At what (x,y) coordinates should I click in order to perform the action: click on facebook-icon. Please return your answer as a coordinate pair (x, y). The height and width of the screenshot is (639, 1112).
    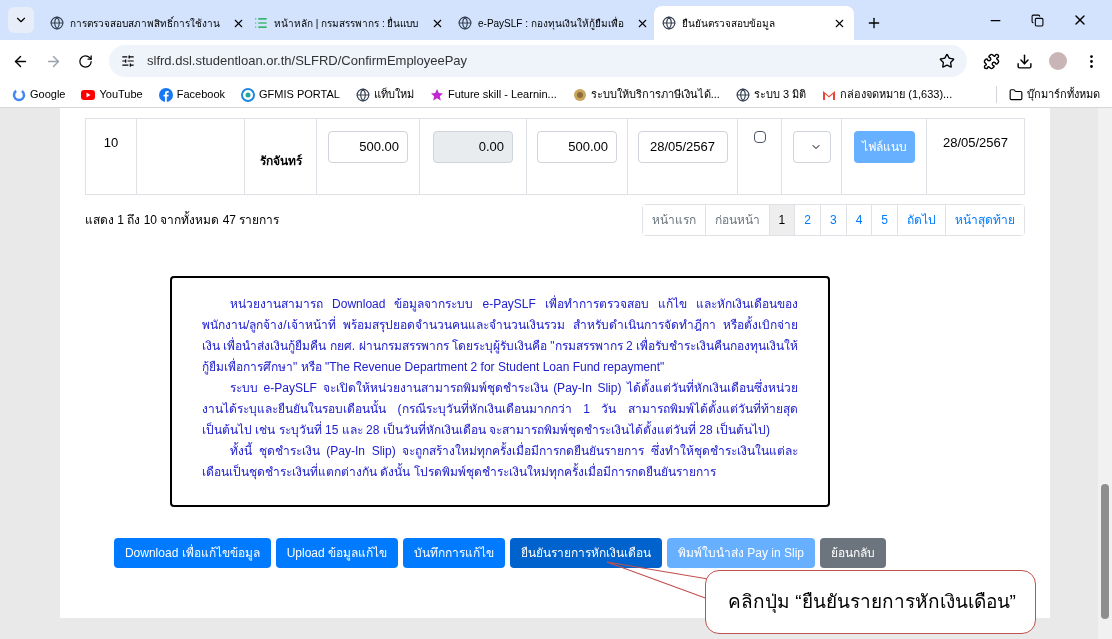
    Looking at the image, I should click on (165, 94).